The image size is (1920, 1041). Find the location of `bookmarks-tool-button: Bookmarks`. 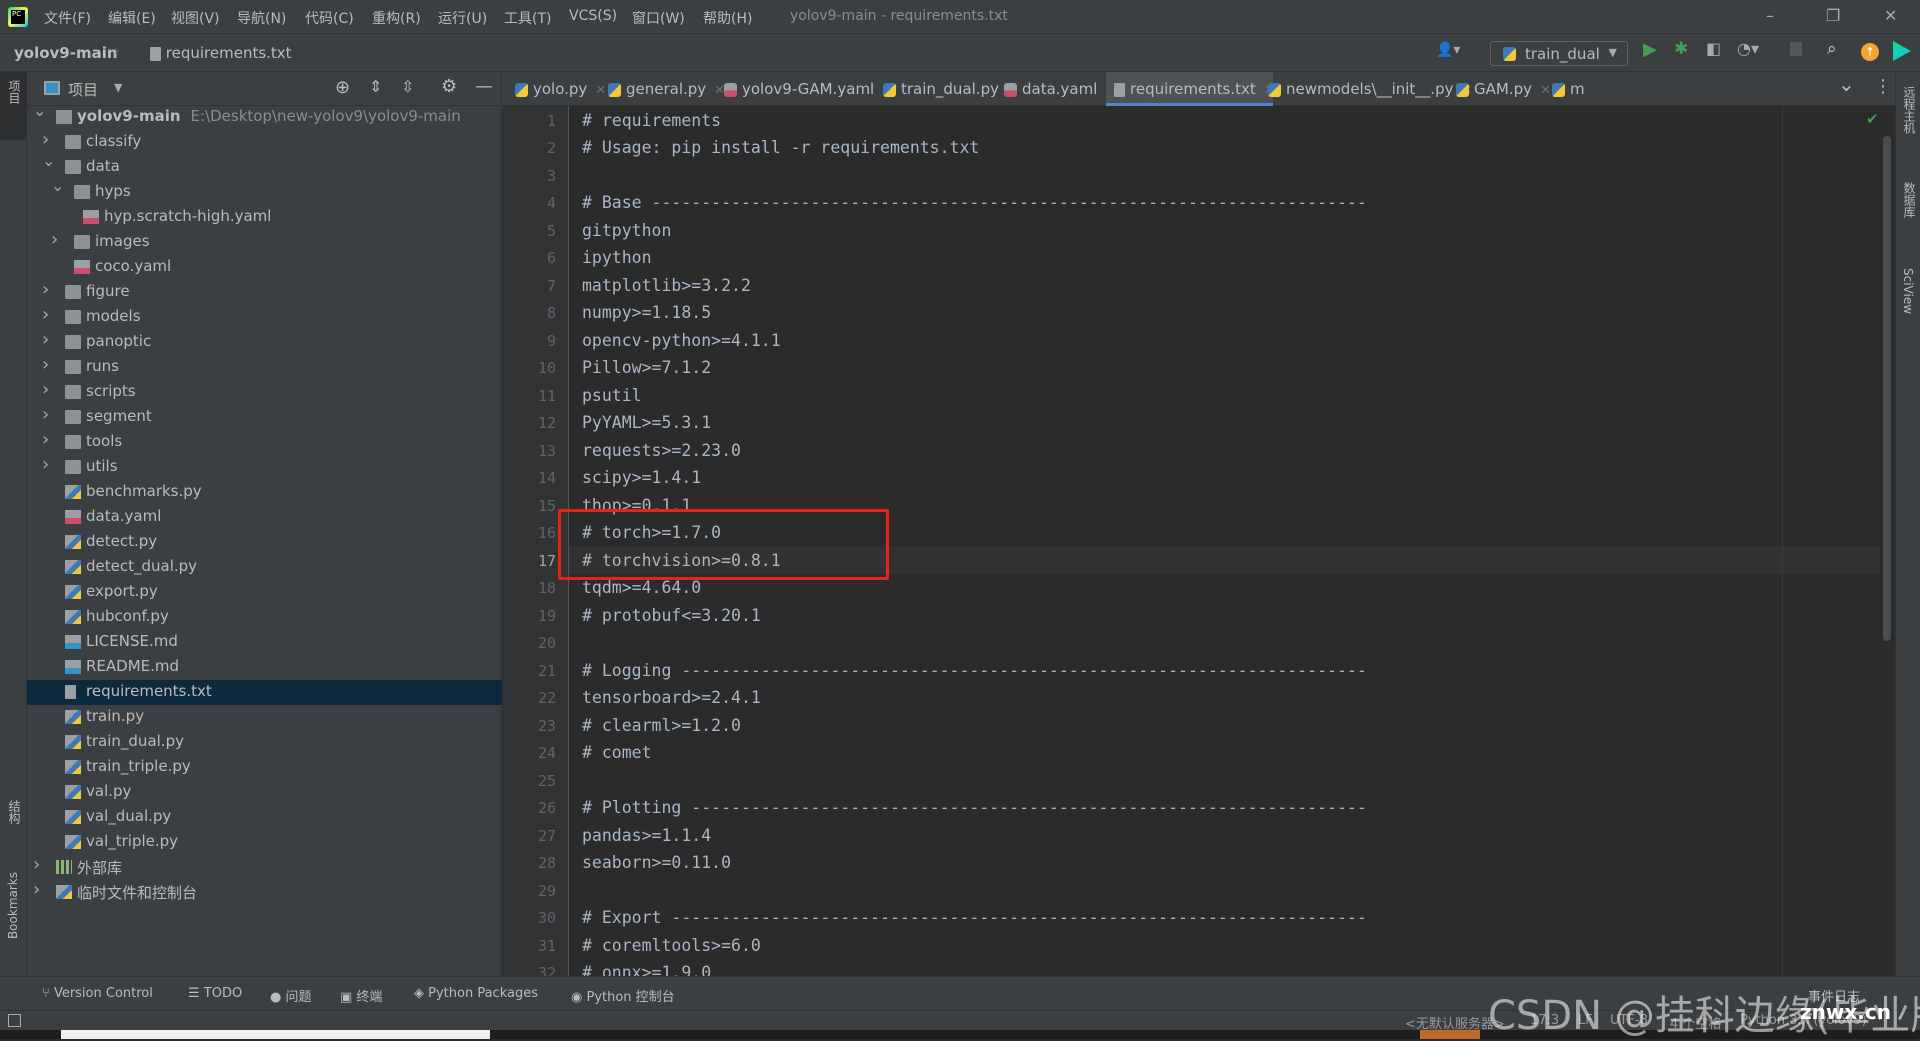

bookmarks-tool-button: Bookmarks is located at coordinates (13, 905).